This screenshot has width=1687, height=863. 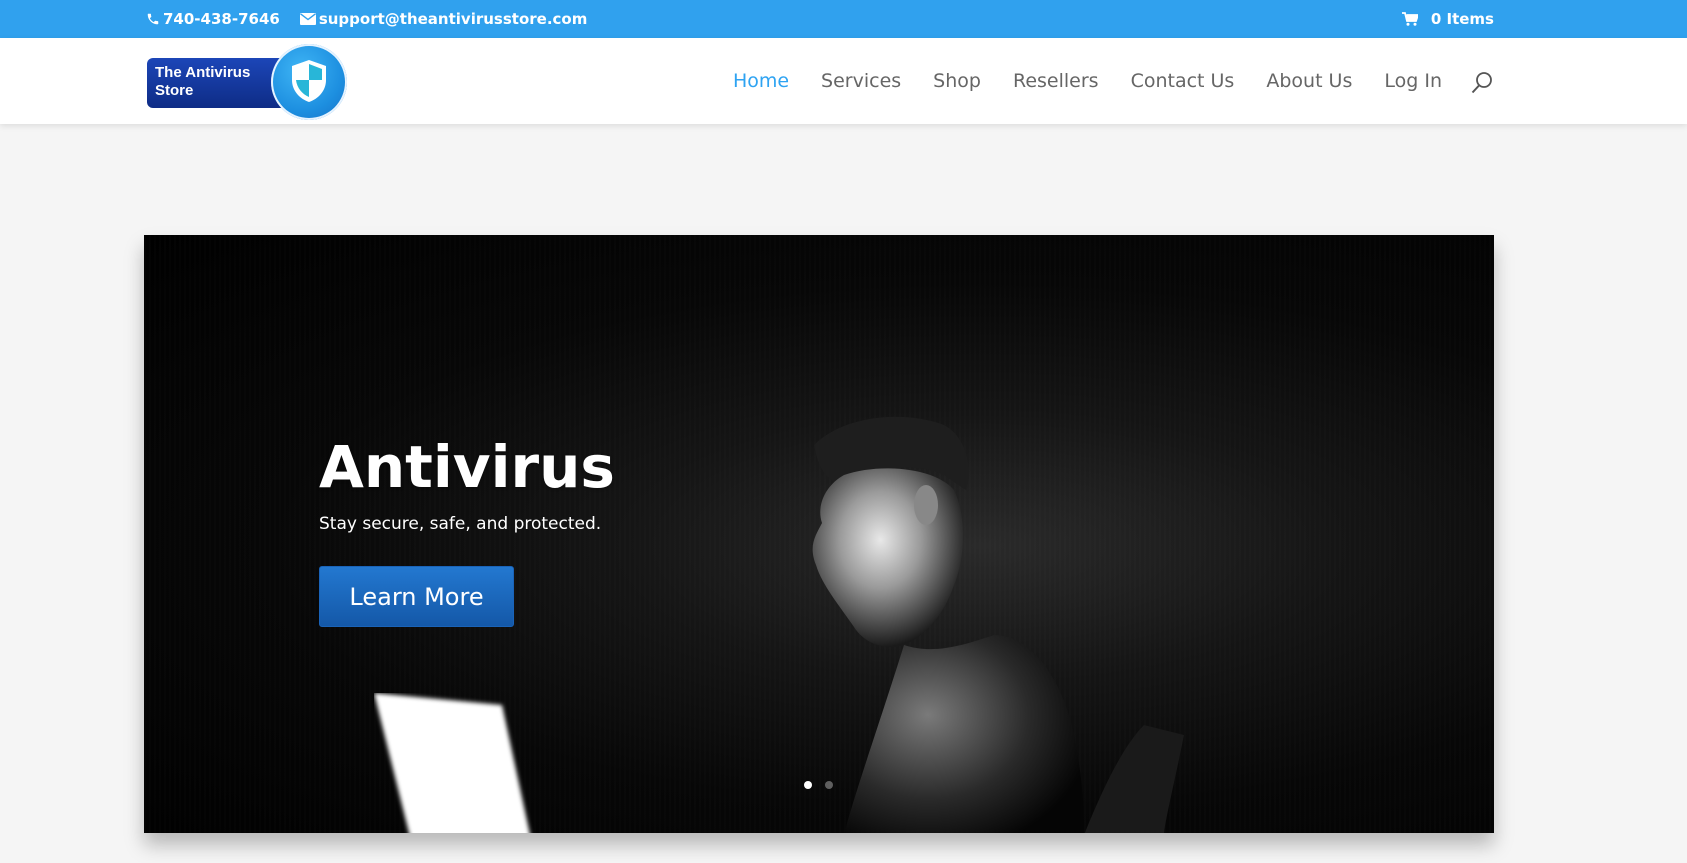 I want to click on laptop-image, so click(x=452, y=763).